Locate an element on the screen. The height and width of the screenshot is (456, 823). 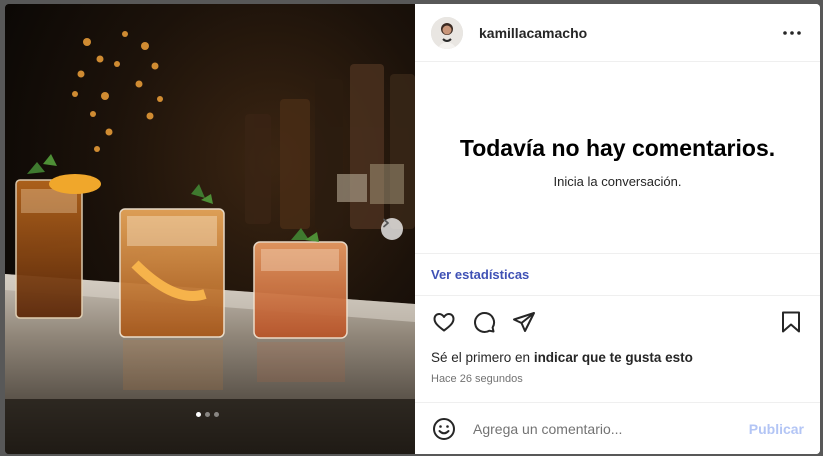
stats-row: Ver estadísticas is located at coordinates (617, 275).